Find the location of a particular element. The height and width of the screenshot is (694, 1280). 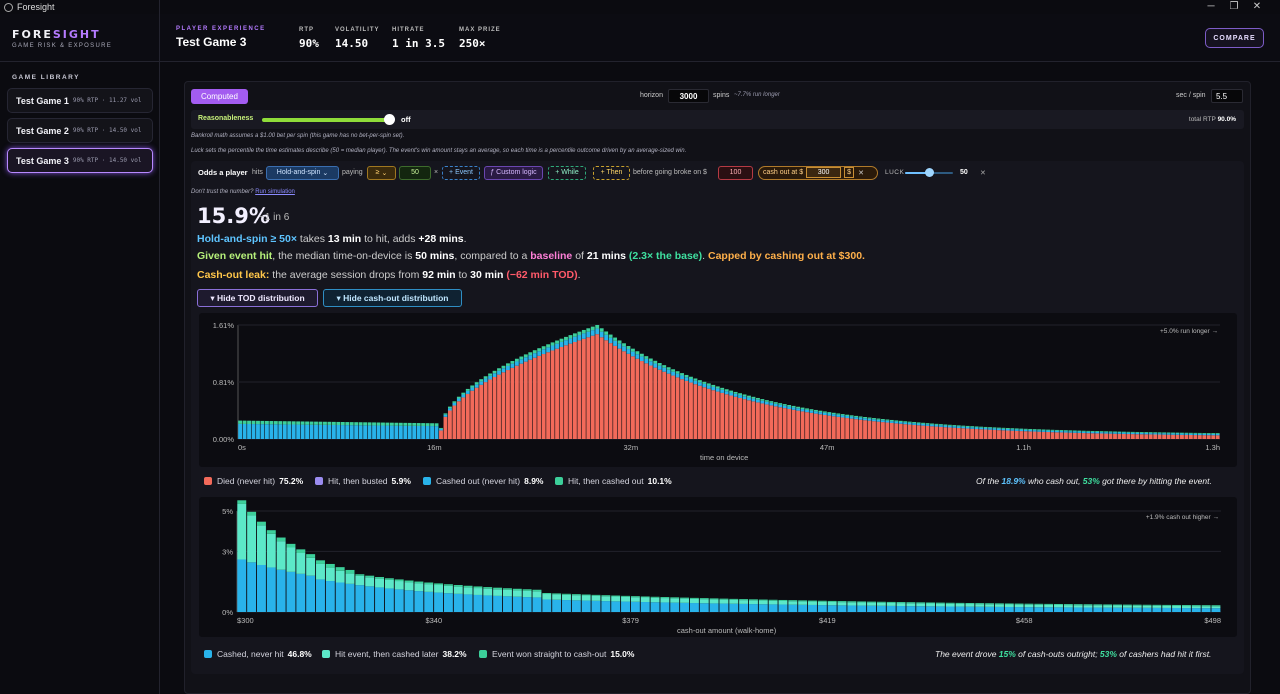

game-card-1: Test Game 1 90% RTP · 11.27 vol is located at coordinates (80, 100).